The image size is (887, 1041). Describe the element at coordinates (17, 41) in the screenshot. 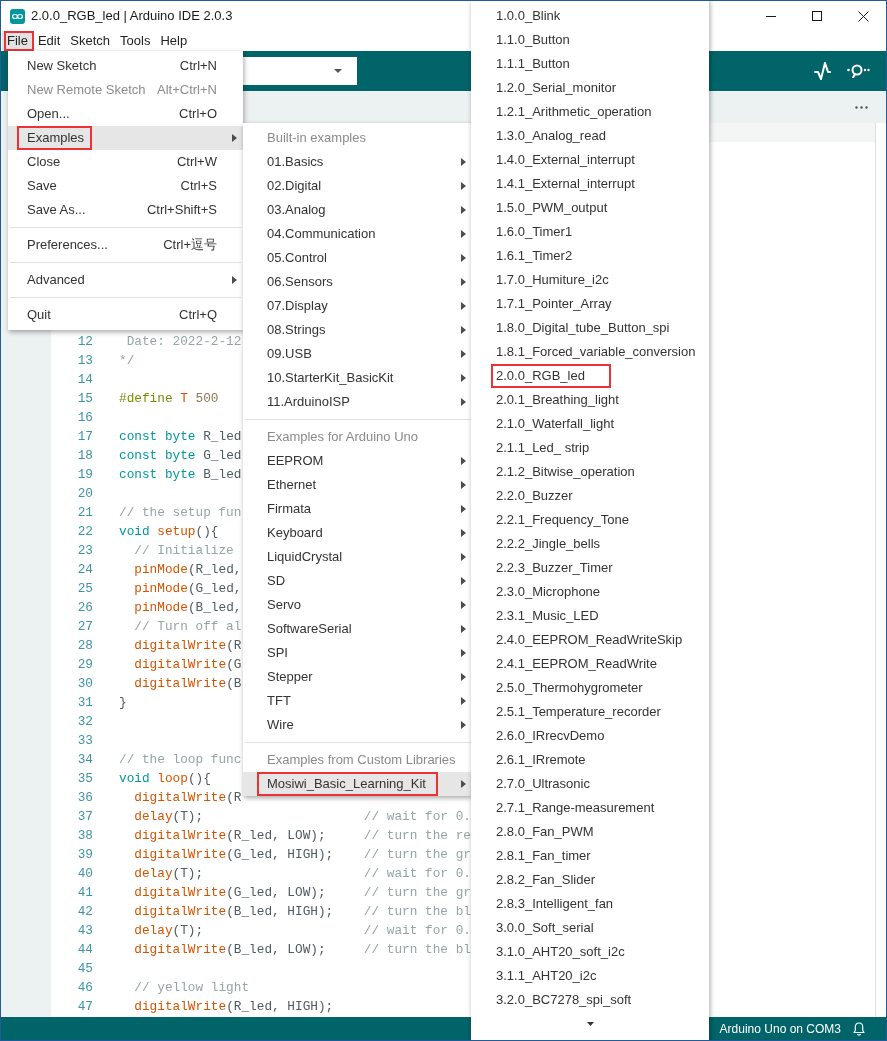

I see `menu-bar-item: File` at that location.